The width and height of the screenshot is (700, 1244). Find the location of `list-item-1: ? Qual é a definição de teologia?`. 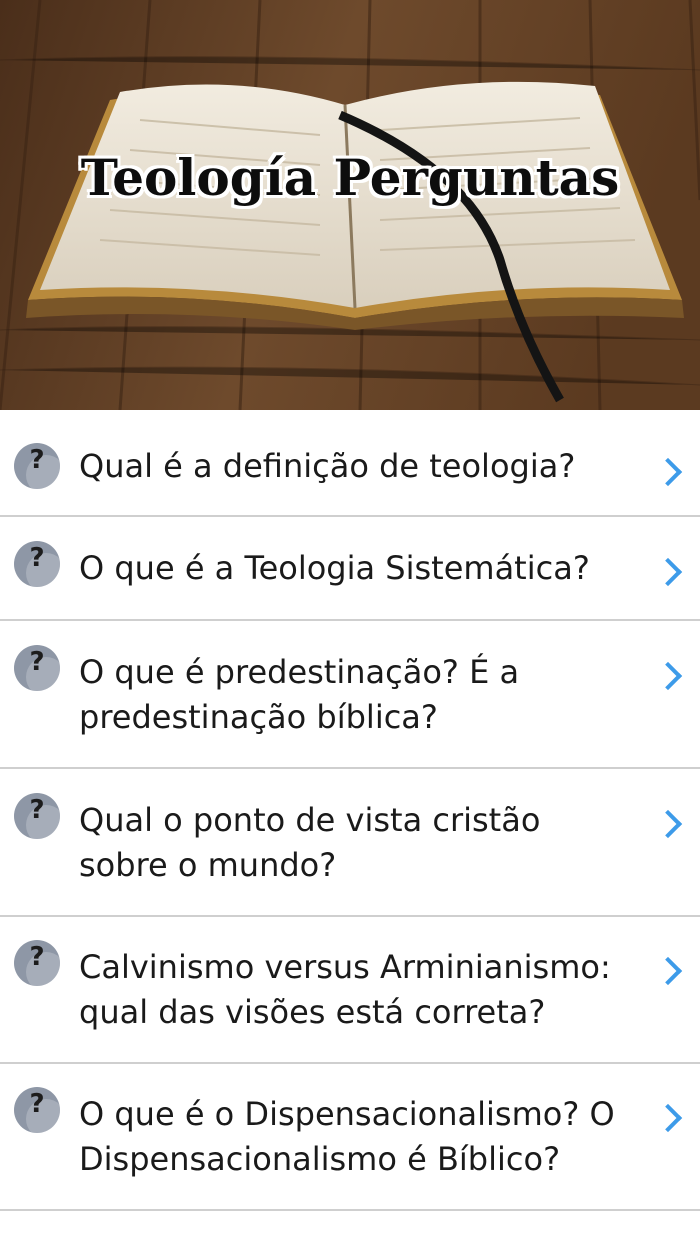

list-item-1: ? Qual é a definição de teologia? is located at coordinates (350, 463).